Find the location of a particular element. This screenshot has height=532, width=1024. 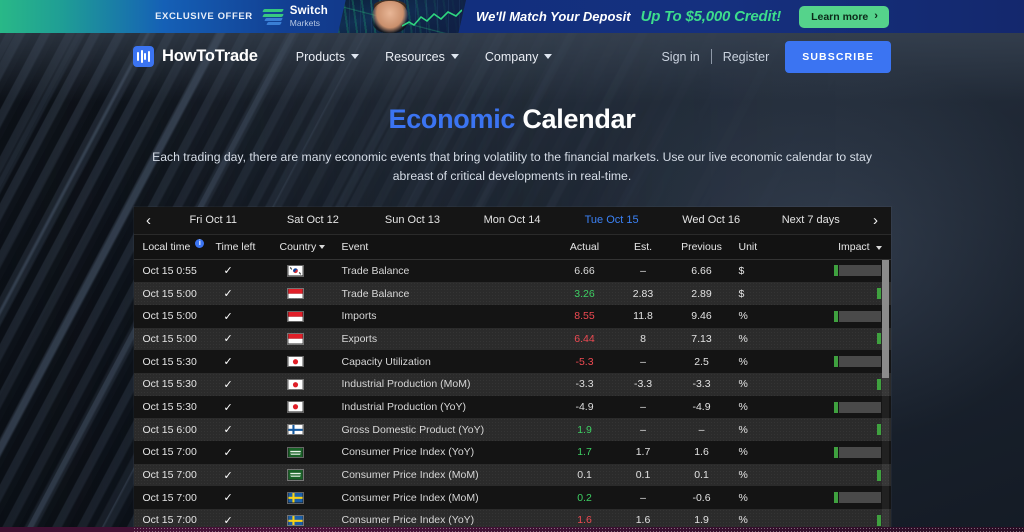

date-tab-wed-oct-16: Wed Oct 16 is located at coordinates (711, 220).